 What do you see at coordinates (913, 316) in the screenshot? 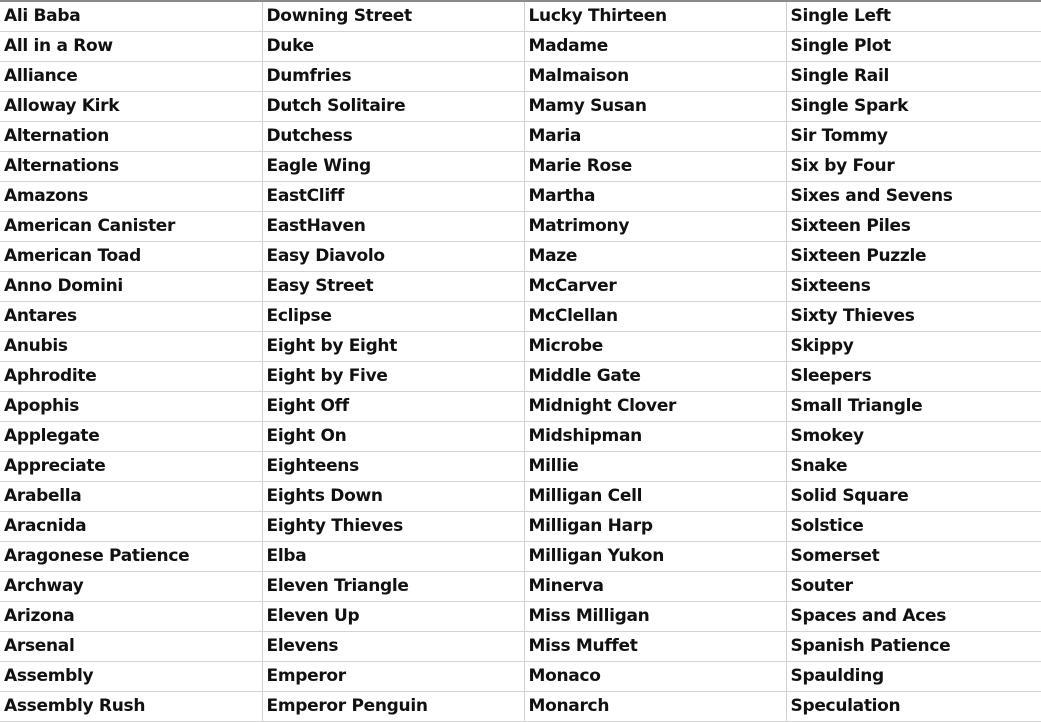
I see `table-cell: Sixty Thieves` at bounding box center [913, 316].